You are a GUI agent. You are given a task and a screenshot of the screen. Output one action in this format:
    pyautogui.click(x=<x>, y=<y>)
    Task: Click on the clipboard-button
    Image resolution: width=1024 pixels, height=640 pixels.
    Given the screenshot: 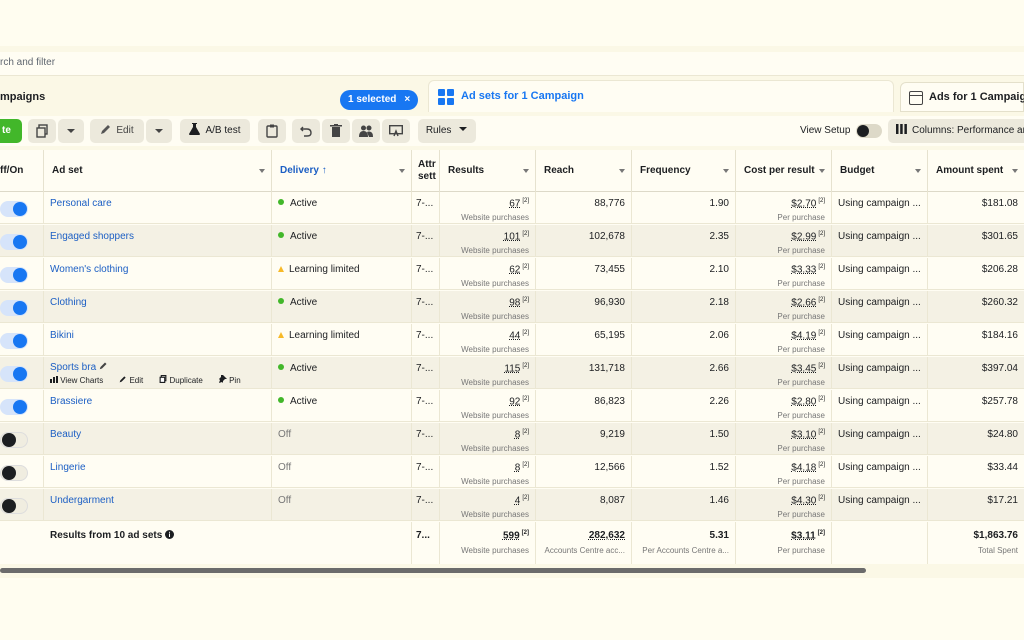 What is the action you would take?
    pyautogui.click(x=272, y=131)
    